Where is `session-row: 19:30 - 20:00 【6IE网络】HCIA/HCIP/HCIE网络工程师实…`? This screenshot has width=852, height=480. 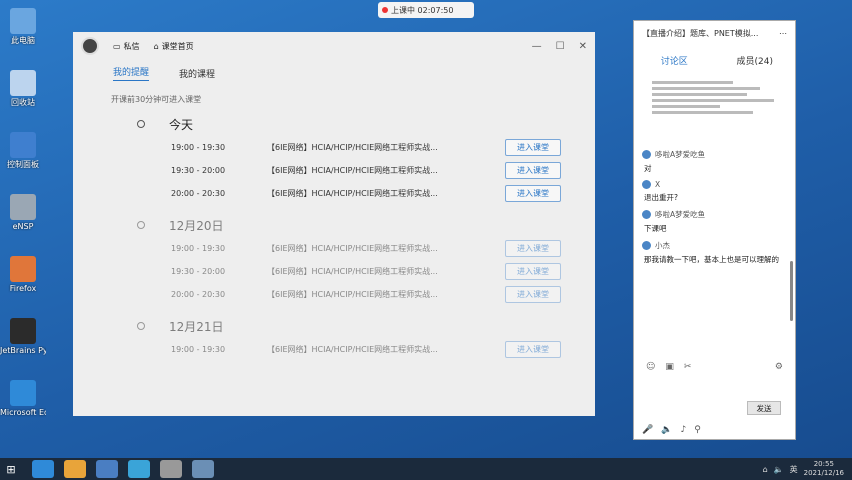
session-row: 19:30 - 20:00 【6IE网络】HCIA/HCIP/HCIE网络工程师实… is located at coordinates (334, 271).